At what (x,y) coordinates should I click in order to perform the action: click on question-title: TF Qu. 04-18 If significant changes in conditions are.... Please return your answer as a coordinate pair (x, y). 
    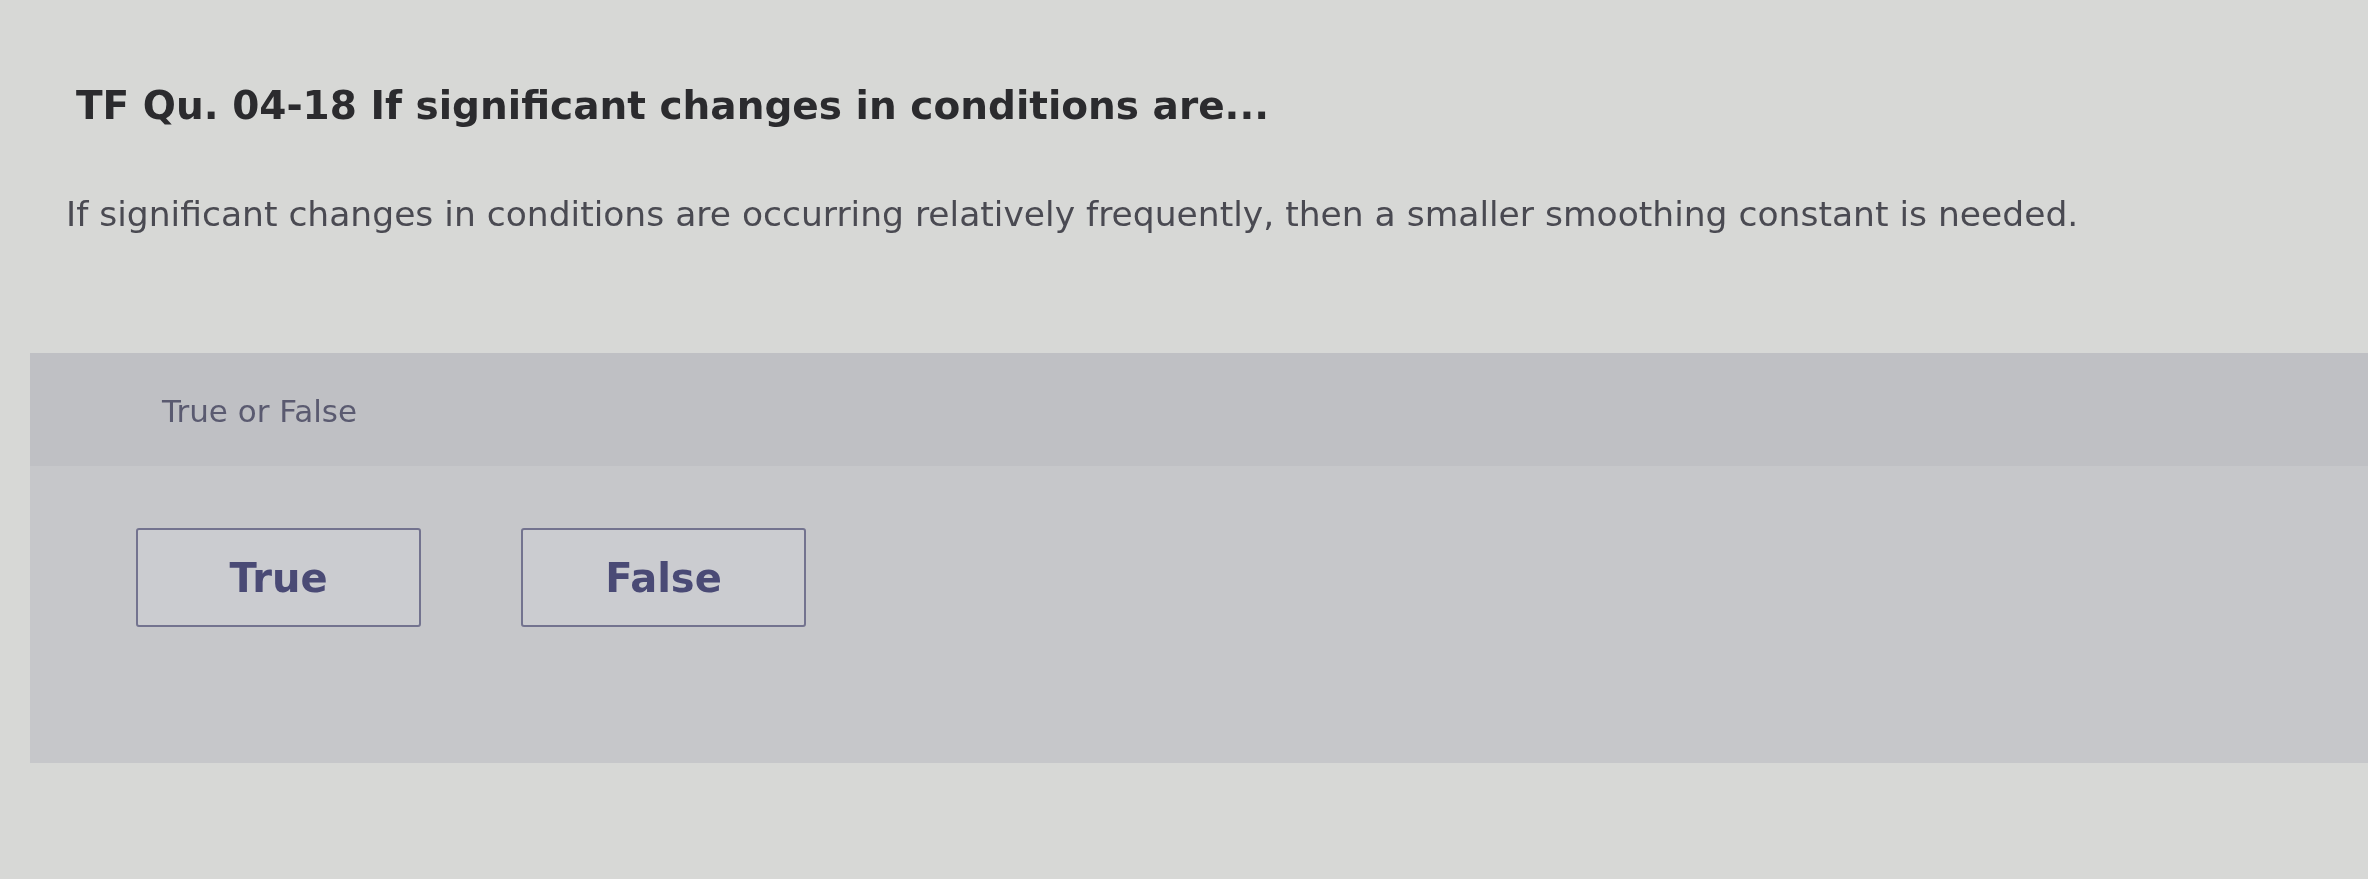
    Looking at the image, I should click on (673, 106).